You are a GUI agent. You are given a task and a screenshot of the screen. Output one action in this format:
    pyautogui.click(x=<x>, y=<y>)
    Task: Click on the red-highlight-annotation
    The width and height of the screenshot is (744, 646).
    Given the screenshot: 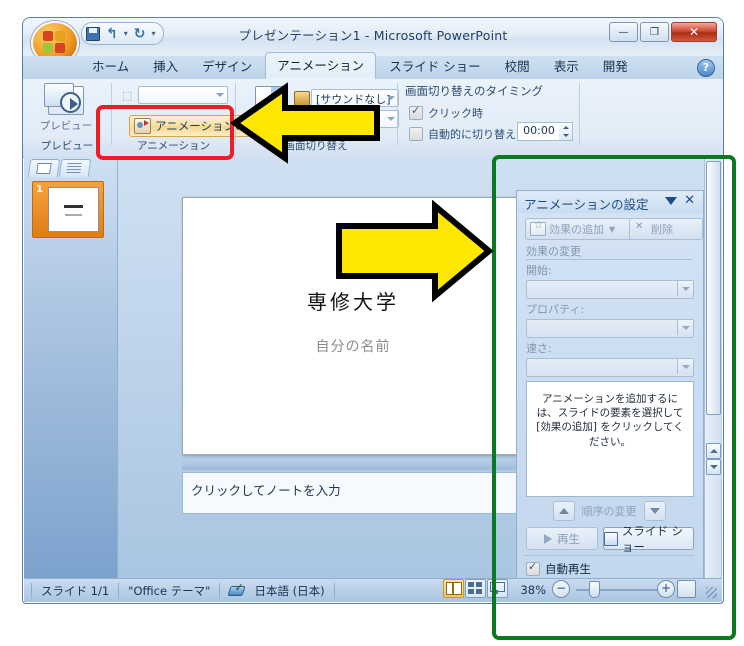 What is the action you would take?
    pyautogui.click(x=165, y=132)
    